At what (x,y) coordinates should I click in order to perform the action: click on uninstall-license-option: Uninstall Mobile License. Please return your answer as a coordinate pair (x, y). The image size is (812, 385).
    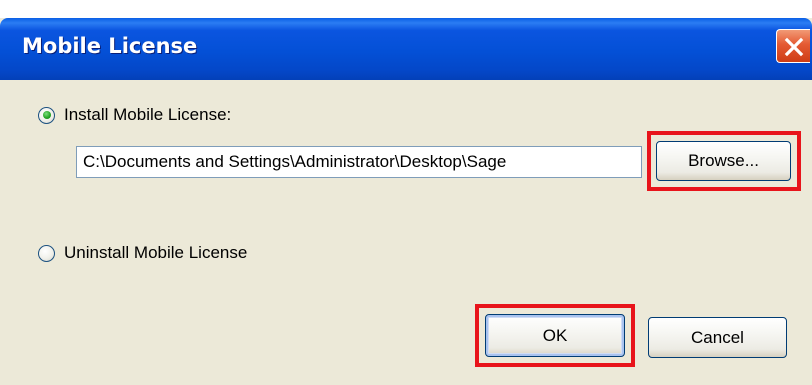
    Looking at the image, I should click on (142, 253).